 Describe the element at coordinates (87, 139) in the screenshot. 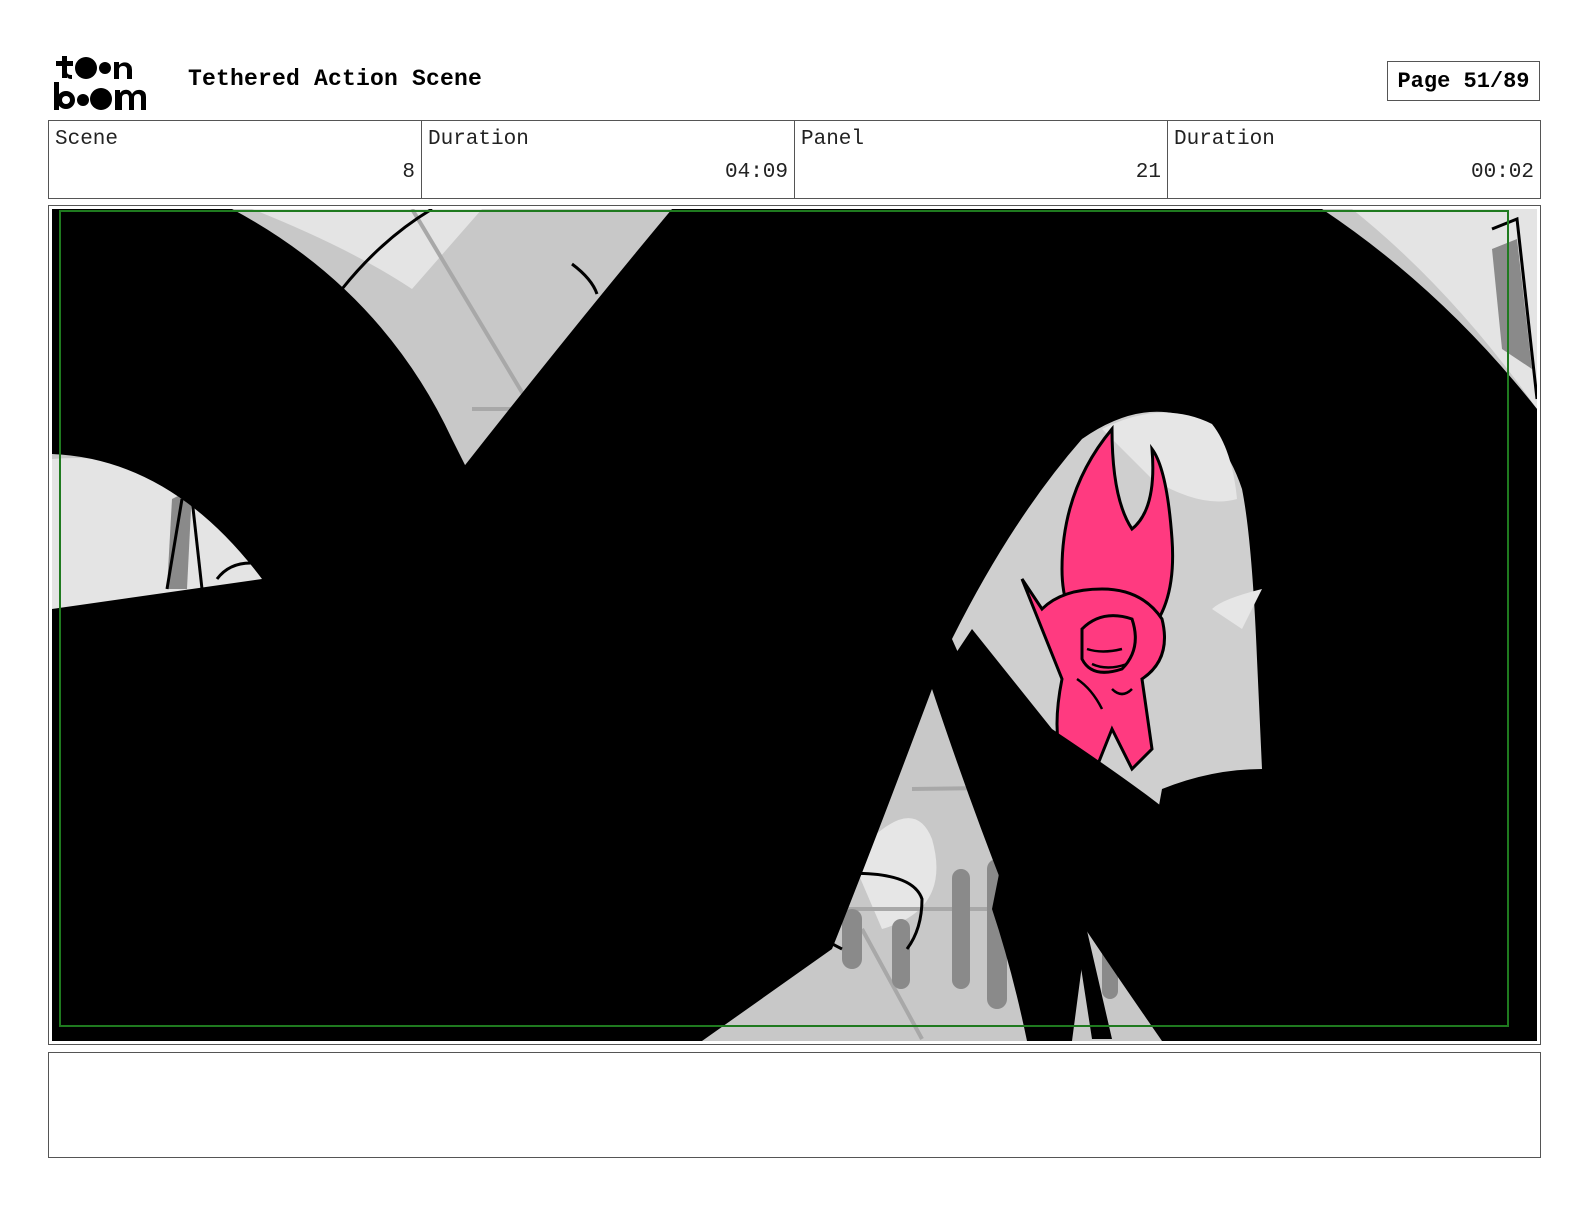

I see `scene-label: Scene` at that location.